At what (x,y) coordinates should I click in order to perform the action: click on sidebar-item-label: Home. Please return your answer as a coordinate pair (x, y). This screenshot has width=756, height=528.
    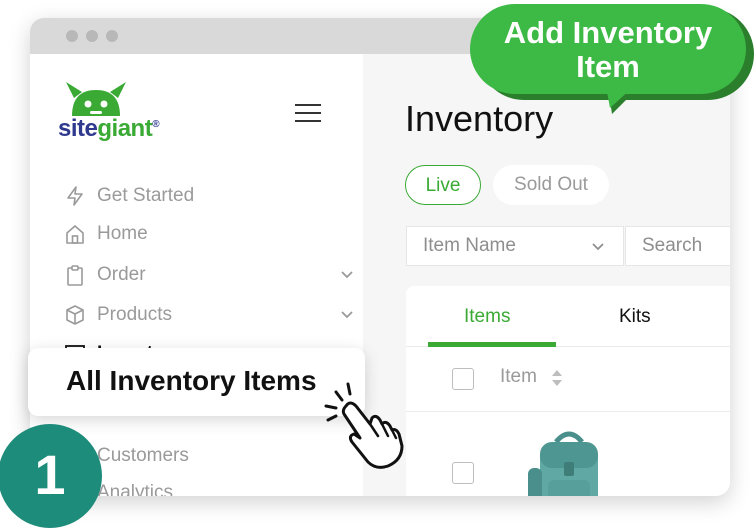
    Looking at the image, I should click on (122, 233).